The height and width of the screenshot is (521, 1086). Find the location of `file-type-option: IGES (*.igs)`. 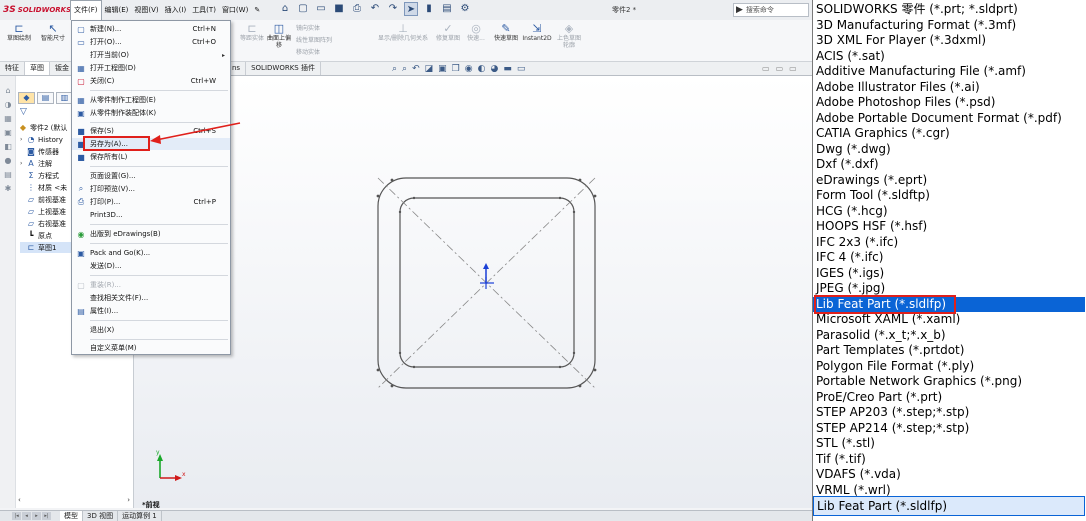

file-type-option: IGES (*.igs) is located at coordinates (949, 274).